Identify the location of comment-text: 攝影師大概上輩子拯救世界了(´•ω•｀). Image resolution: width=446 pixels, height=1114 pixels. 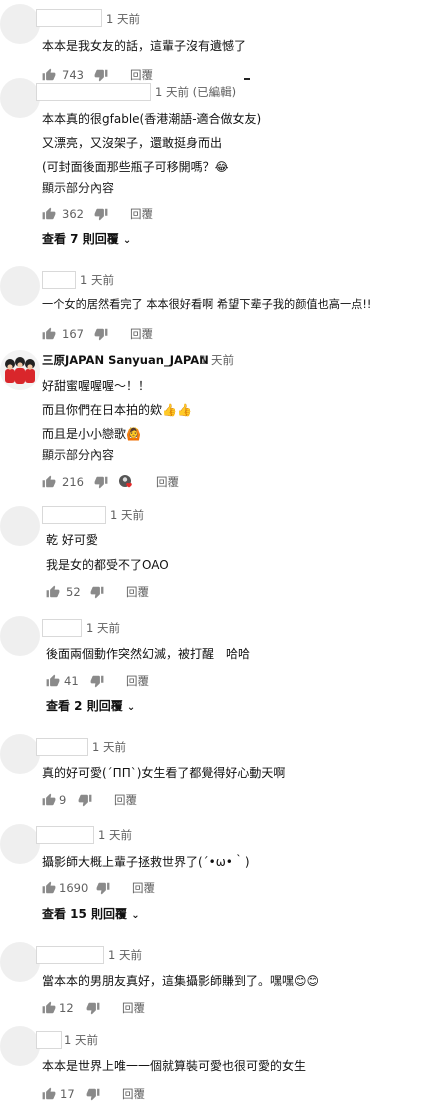
(146, 862).